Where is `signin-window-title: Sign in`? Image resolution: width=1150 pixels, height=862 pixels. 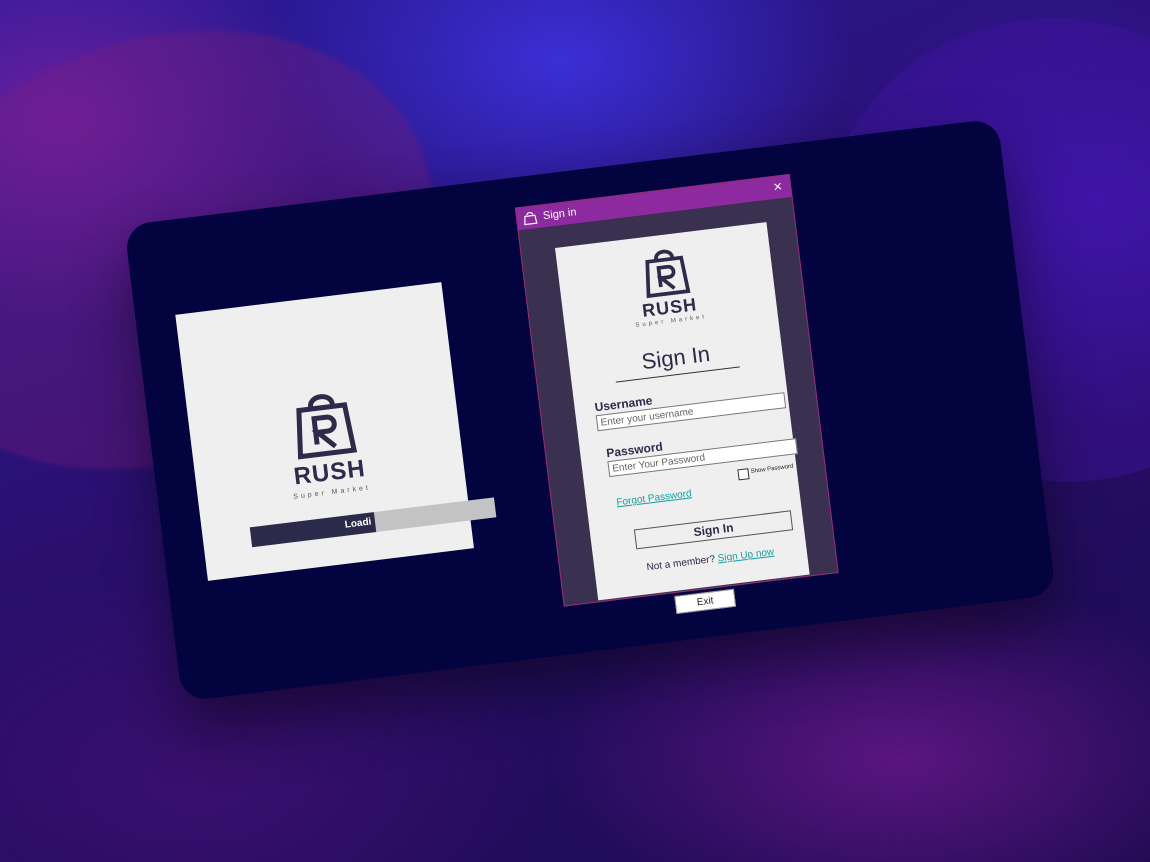 signin-window-title: Sign in is located at coordinates (560, 214).